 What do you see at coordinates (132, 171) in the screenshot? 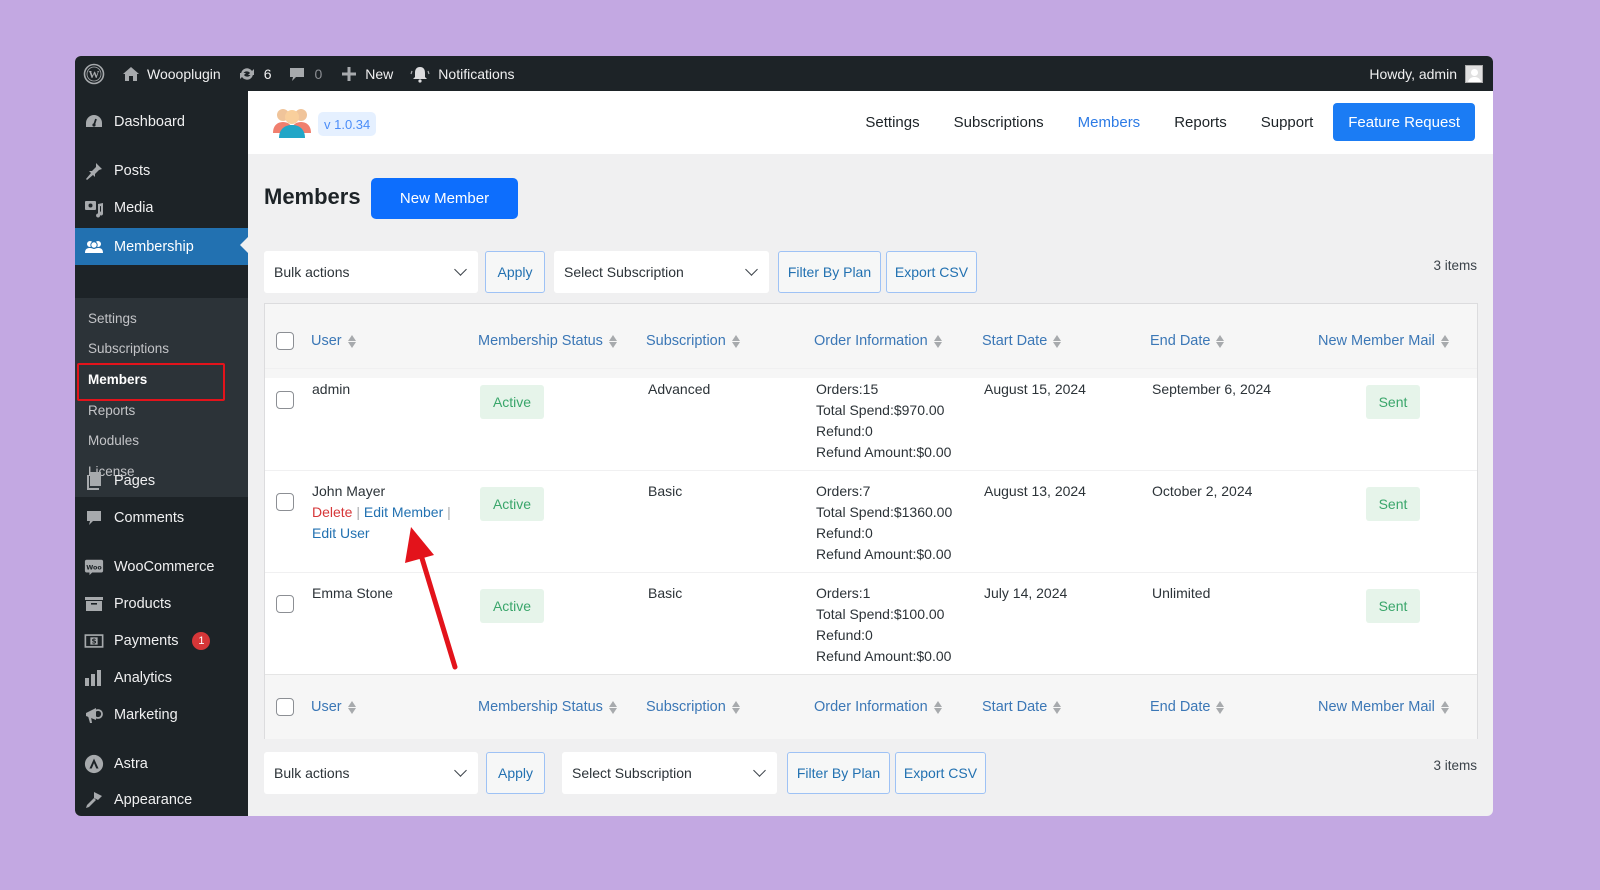
I see `sidebar-label: Posts` at bounding box center [132, 171].